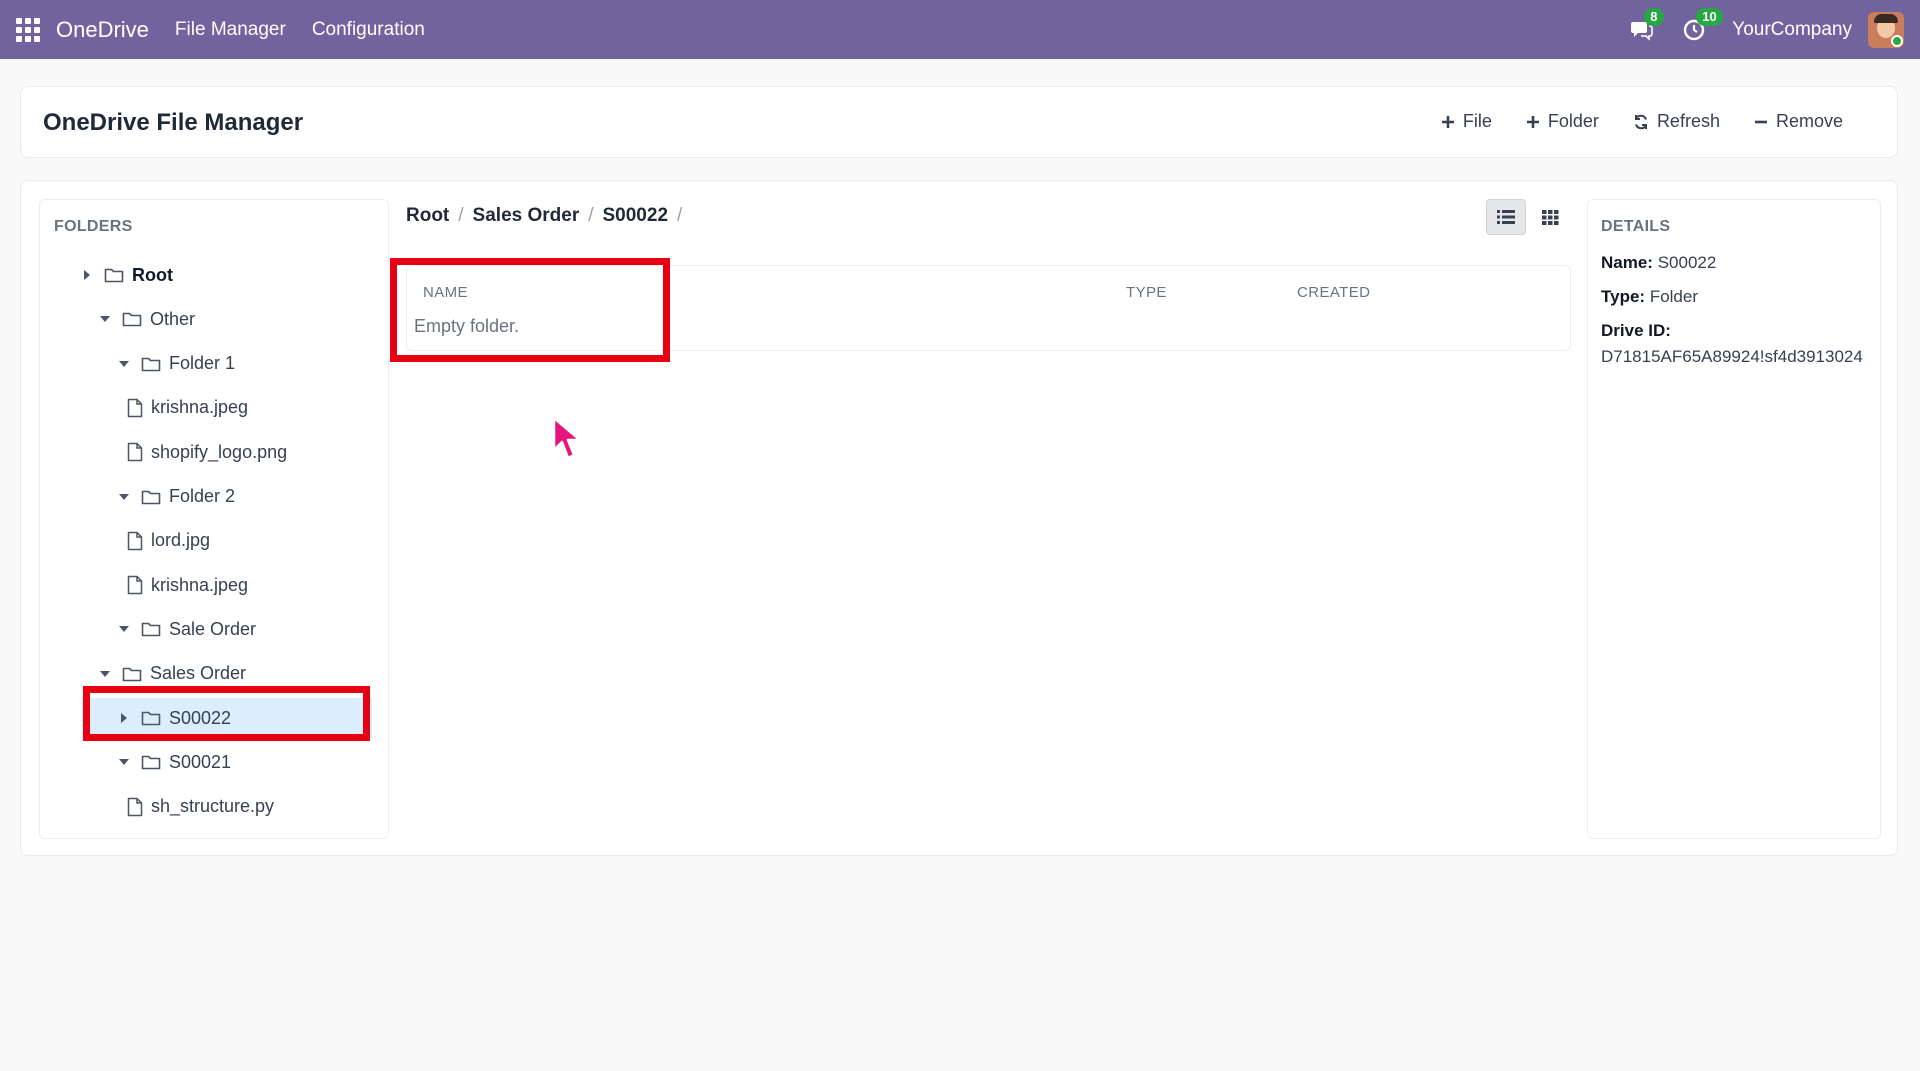  I want to click on menu-configuration: Configuration, so click(368, 30).